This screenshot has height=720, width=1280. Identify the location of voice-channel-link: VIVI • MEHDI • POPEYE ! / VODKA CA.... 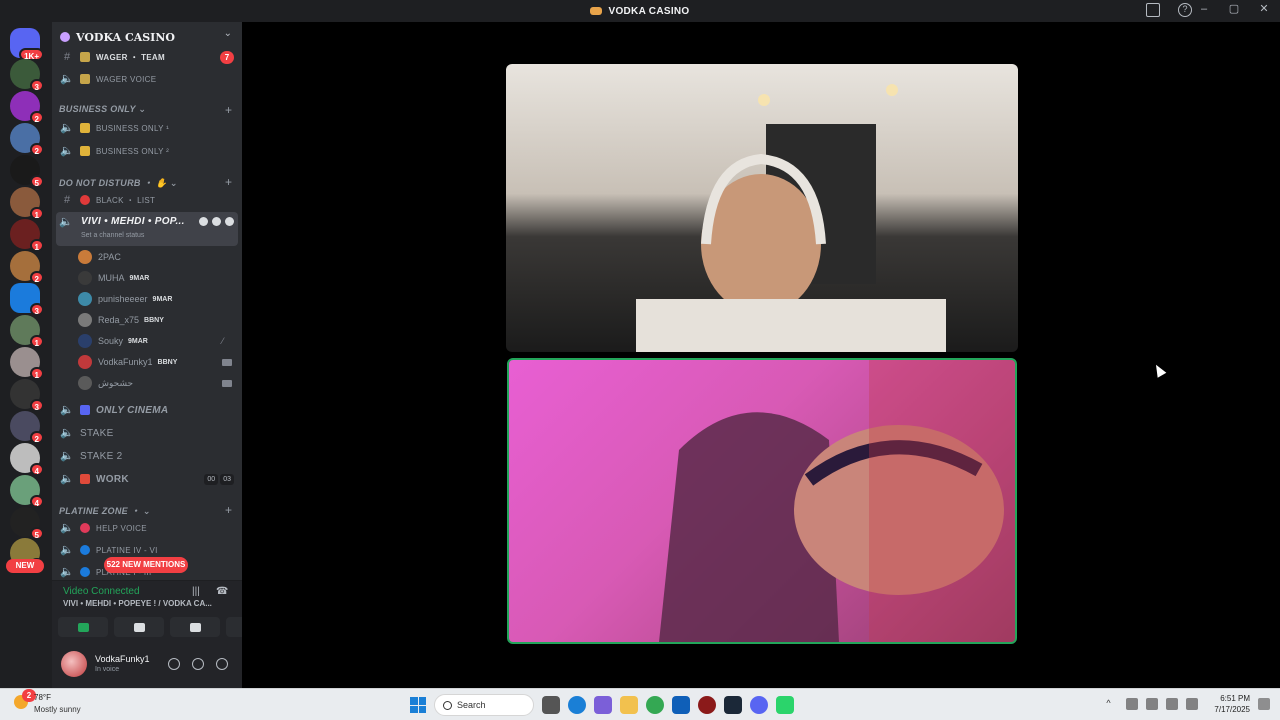
(145, 603).